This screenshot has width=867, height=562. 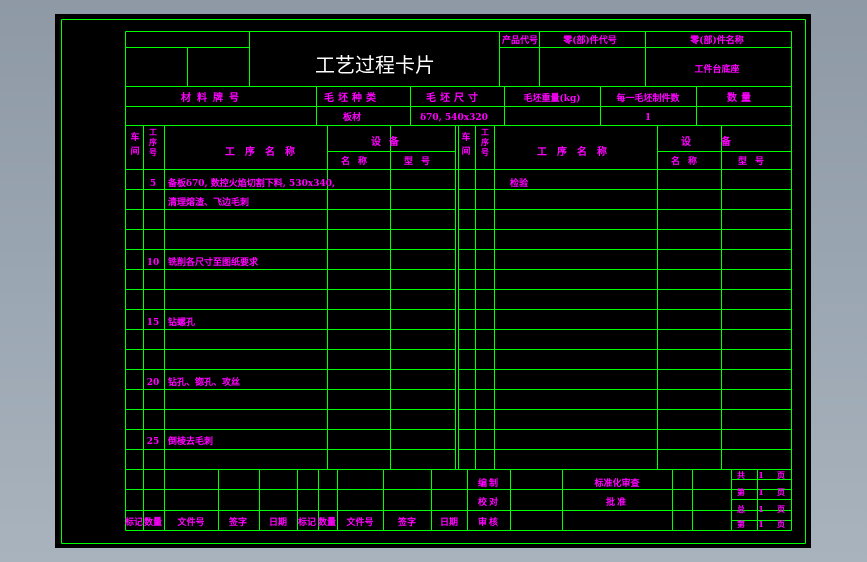 I want to click on product-code-label: 产品代号, so click(x=520, y=40).